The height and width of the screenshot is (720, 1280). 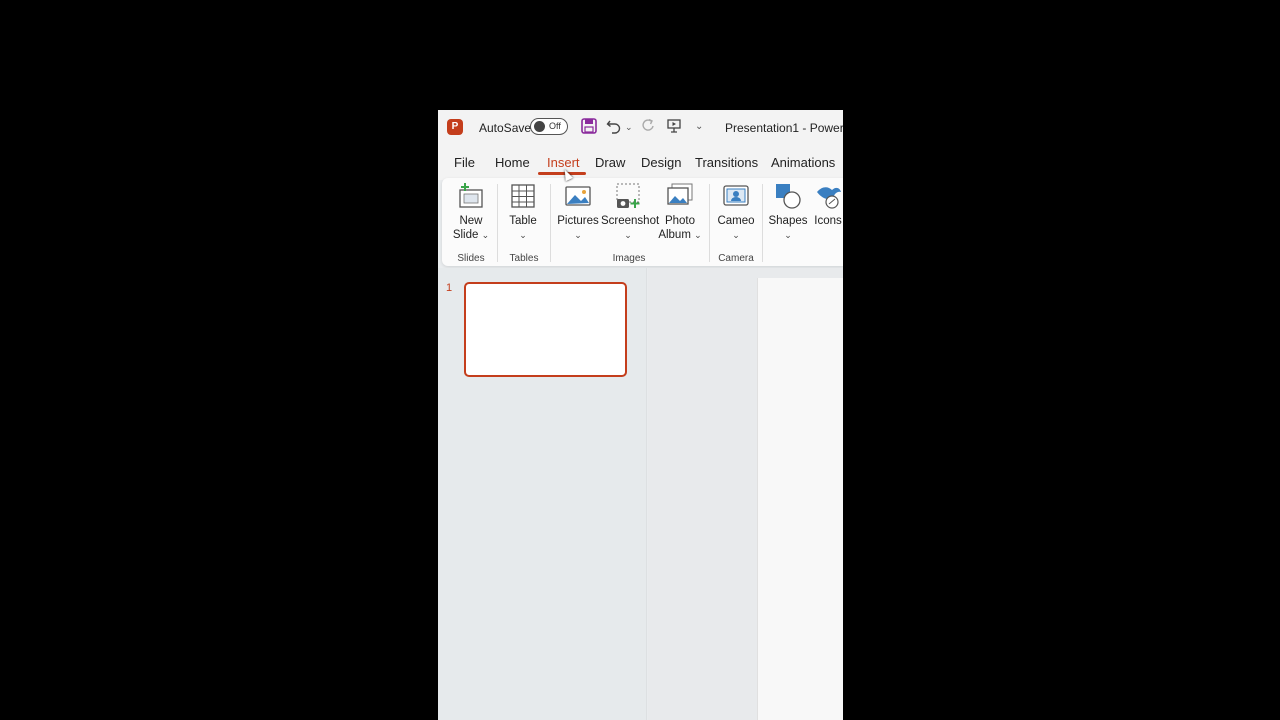 What do you see at coordinates (523, 212) in the screenshot?
I see `table-button: Table ⌄` at bounding box center [523, 212].